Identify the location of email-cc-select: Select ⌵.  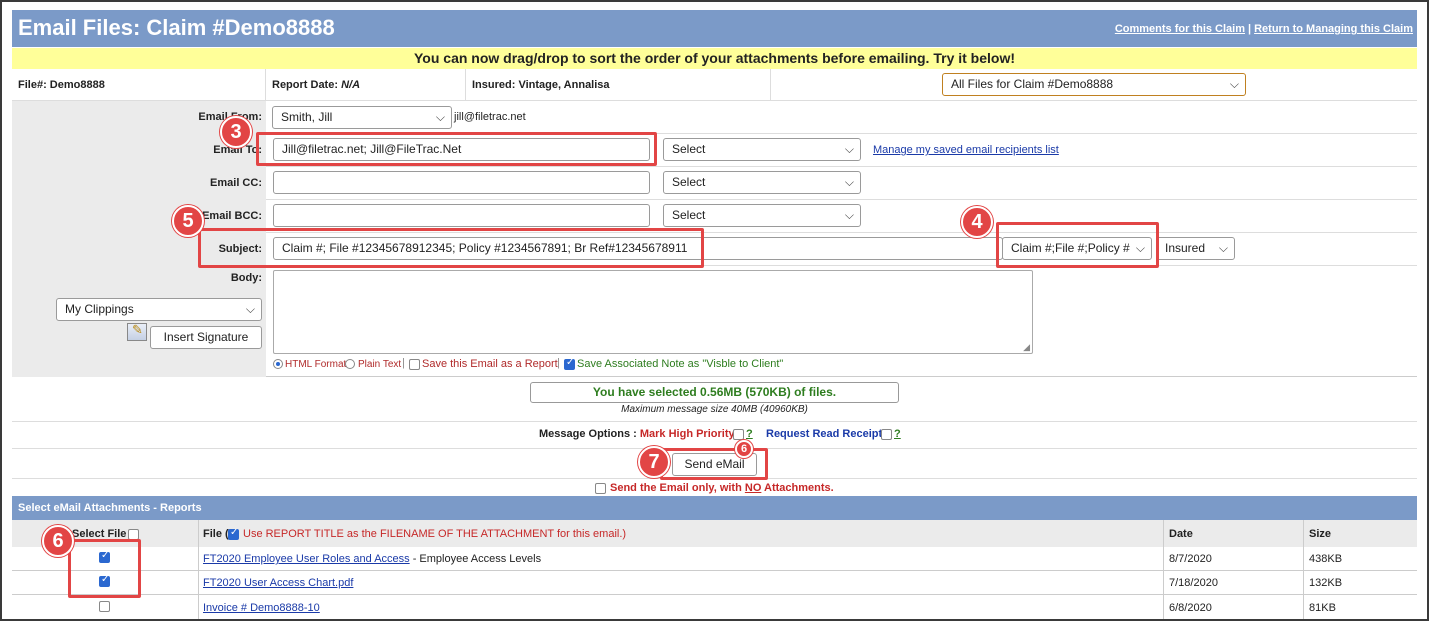
(762, 182).